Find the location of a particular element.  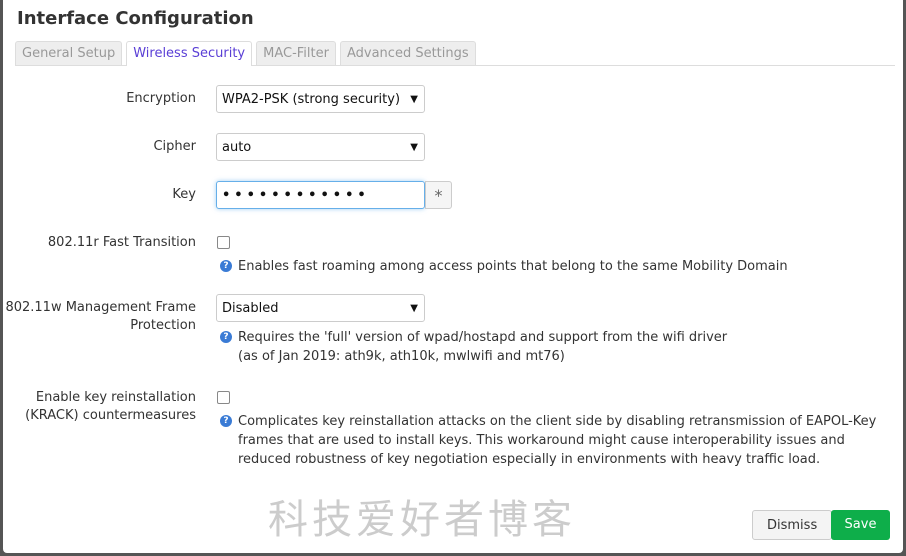

save-button: Save is located at coordinates (860, 525).